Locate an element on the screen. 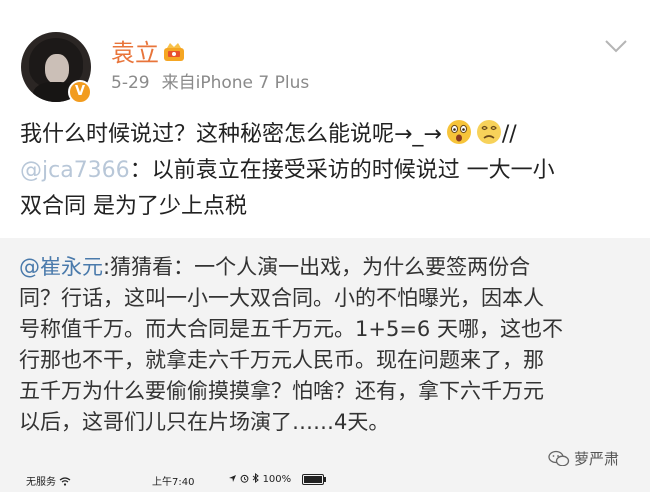 The height and width of the screenshot is (492, 650). post-date: 5-29 is located at coordinates (130, 83).